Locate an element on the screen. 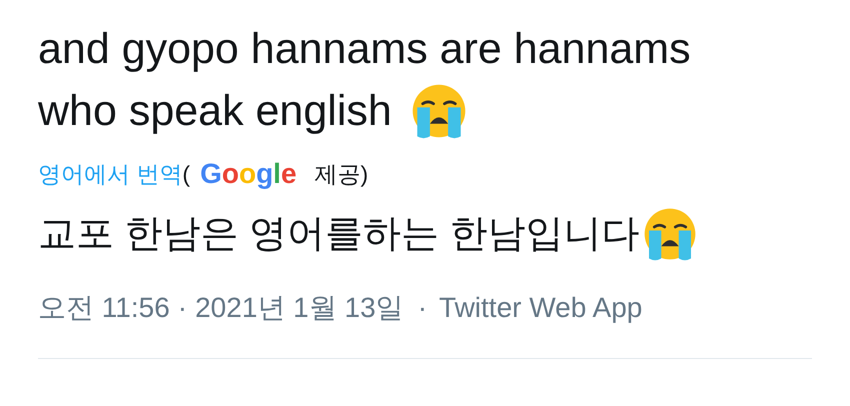  google-logo: Google is located at coordinates (248, 174).